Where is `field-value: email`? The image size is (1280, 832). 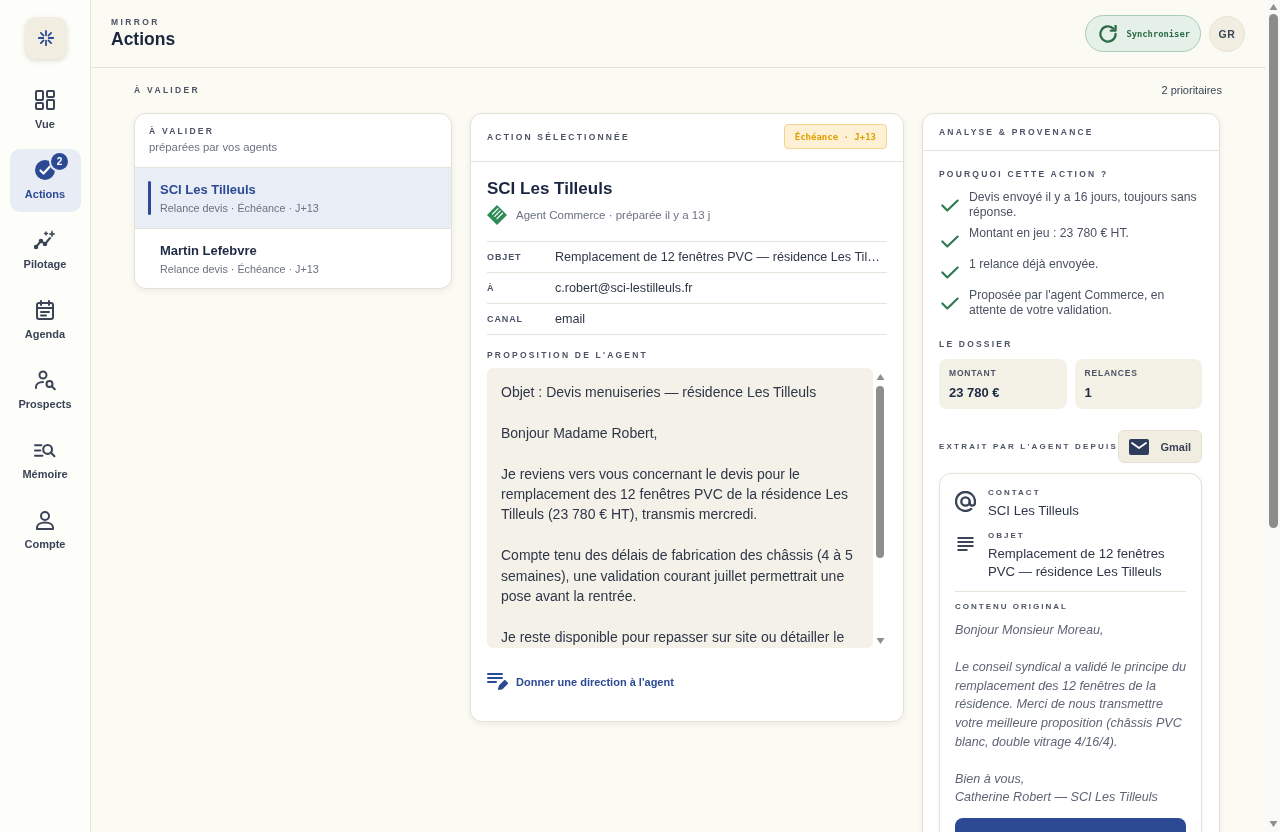
field-value: email is located at coordinates (570, 319).